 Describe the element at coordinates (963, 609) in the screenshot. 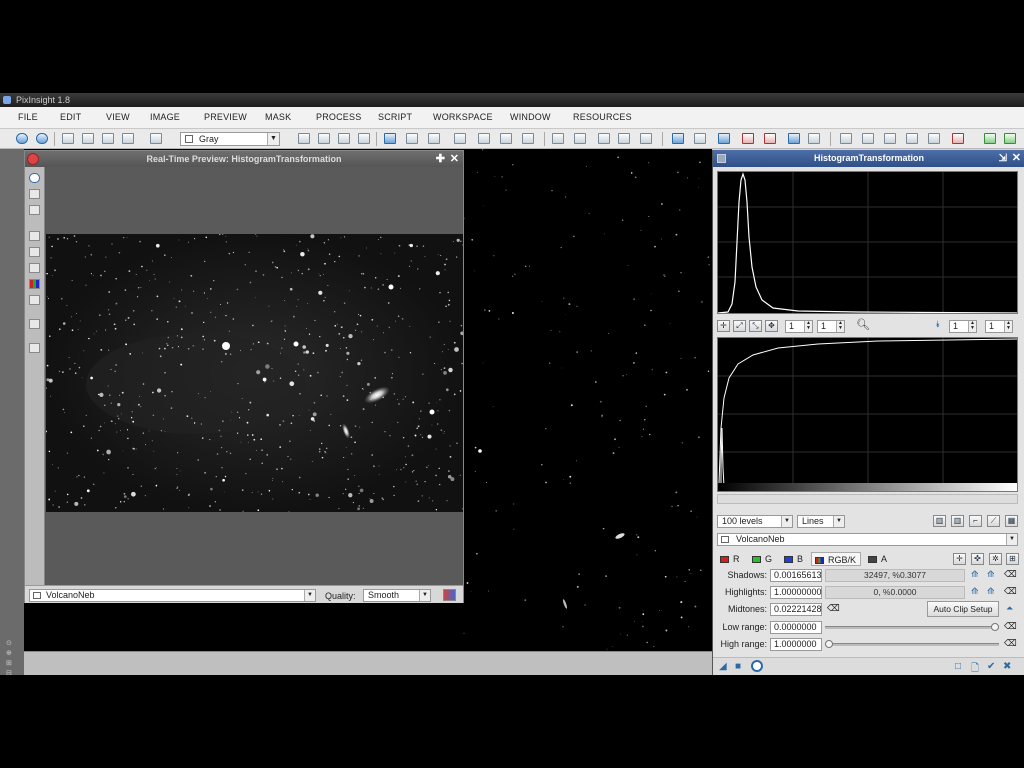

I see `auto-clip-setup-button: Auto Clip Setup` at that location.